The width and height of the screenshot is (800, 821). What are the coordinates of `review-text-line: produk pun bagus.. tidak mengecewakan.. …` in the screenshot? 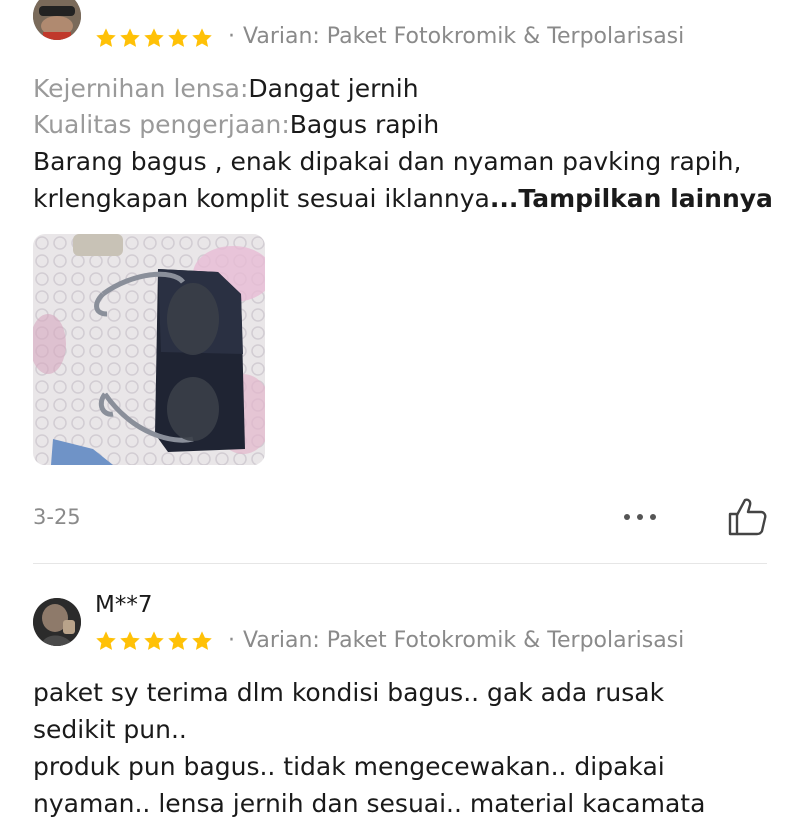 It's located at (349, 766).